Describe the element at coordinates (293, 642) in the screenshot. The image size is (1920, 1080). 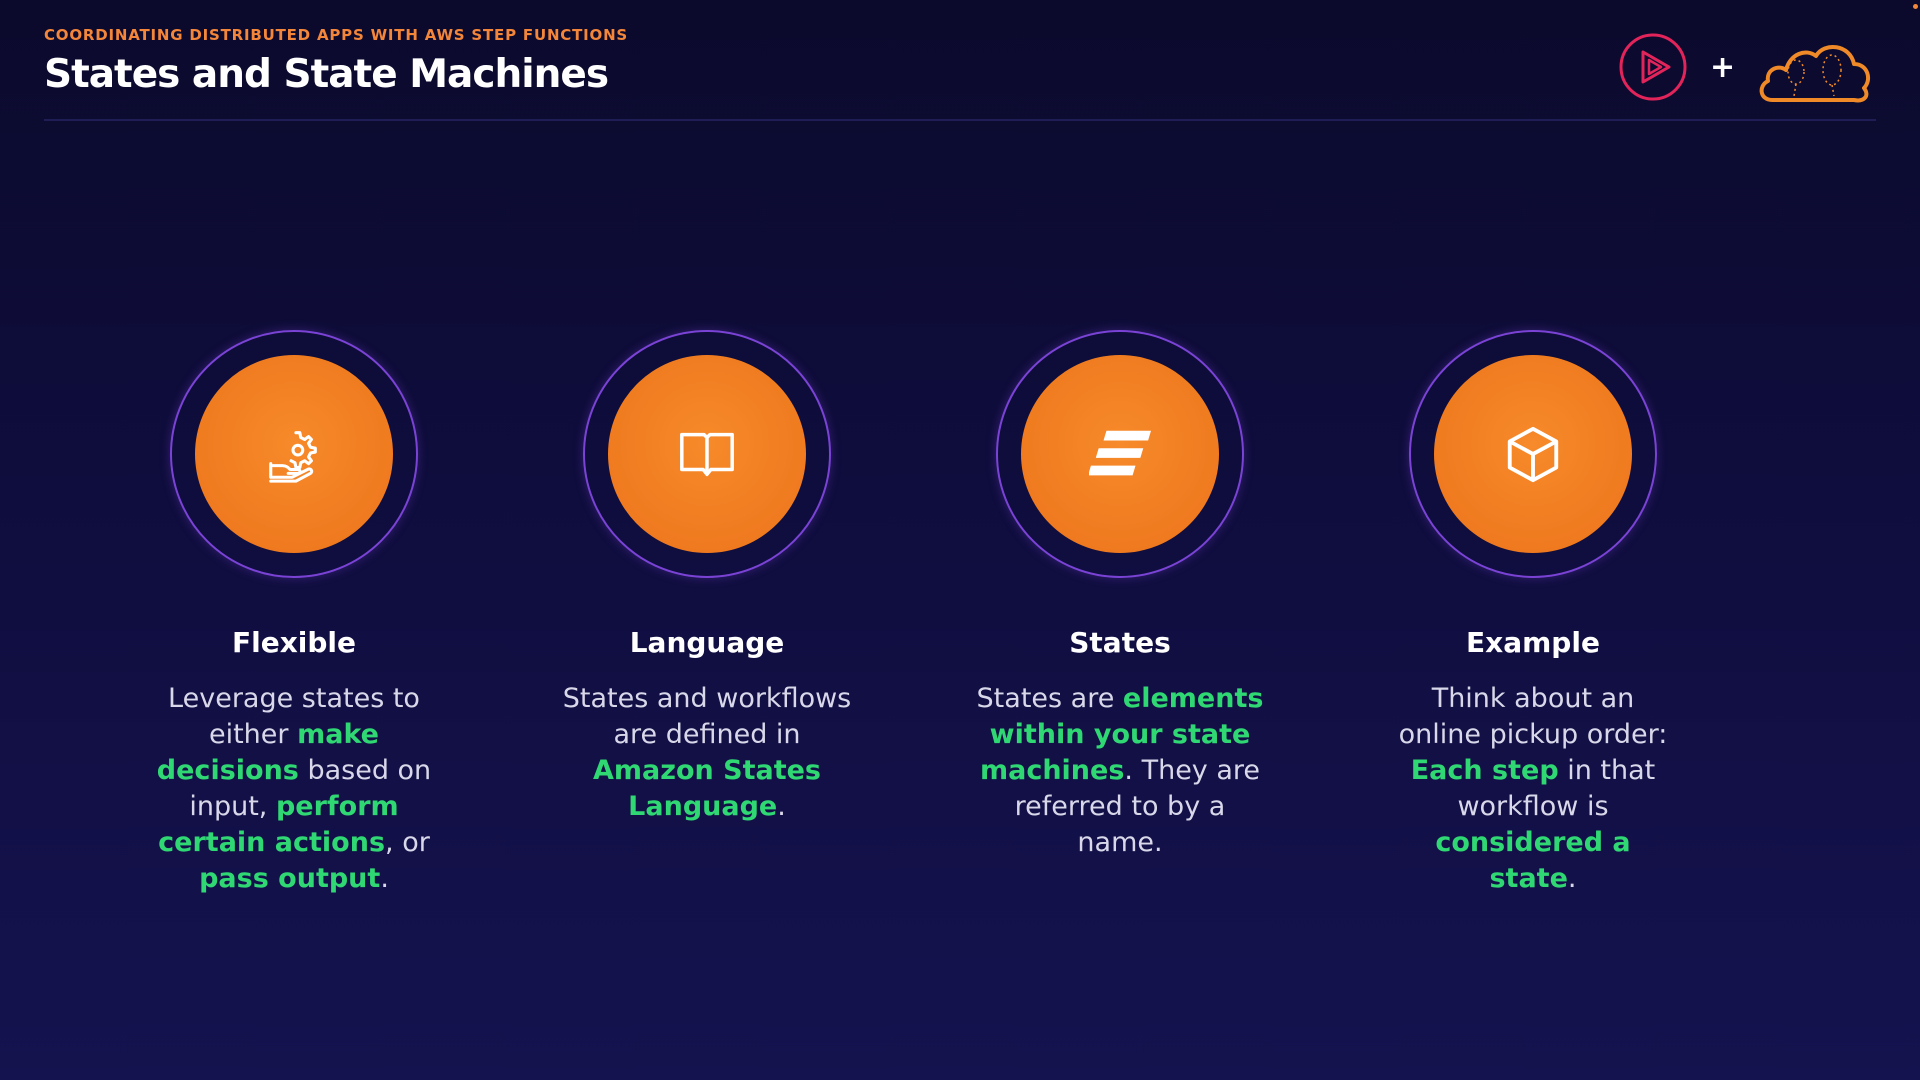
I see `card-title: Flexible` at that location.